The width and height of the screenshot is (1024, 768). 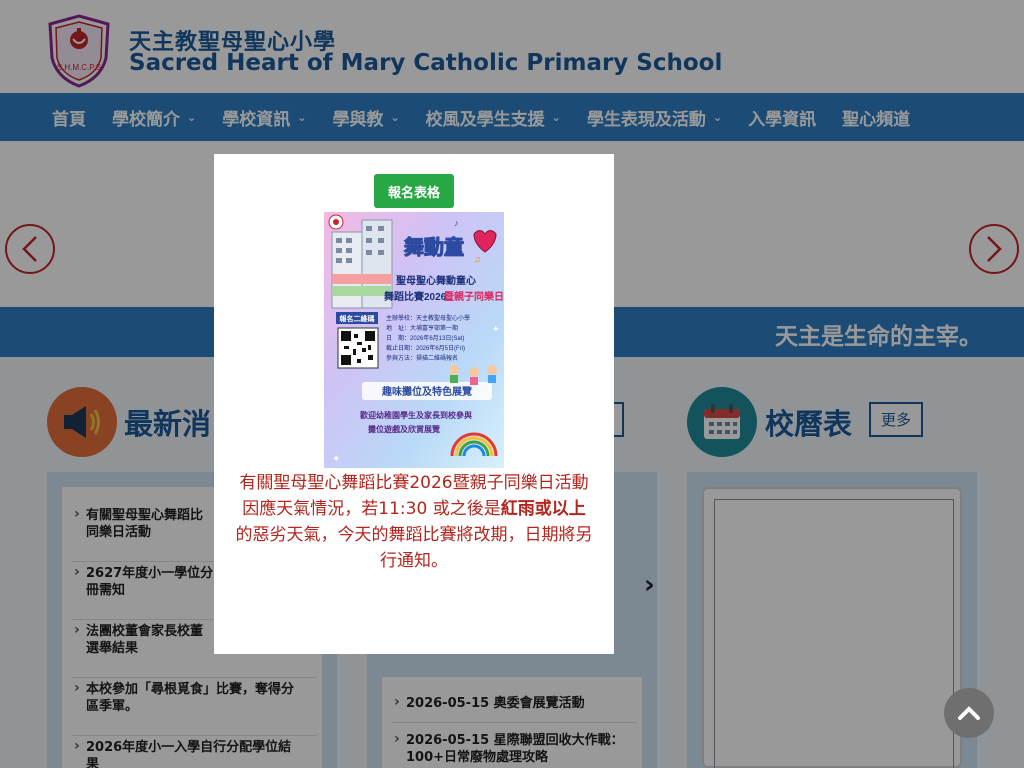 What do you see at coordinates (425, 338) in the screenshot?
I see `poster-info-row: 日 期：2026年6月13日(Sat)` at bounding box center [425, 338].